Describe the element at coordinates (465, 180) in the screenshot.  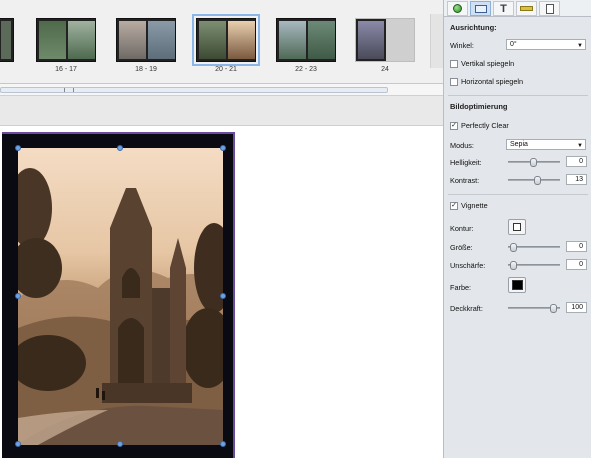
I see `kontrast-label: Kontrast:` at that location.